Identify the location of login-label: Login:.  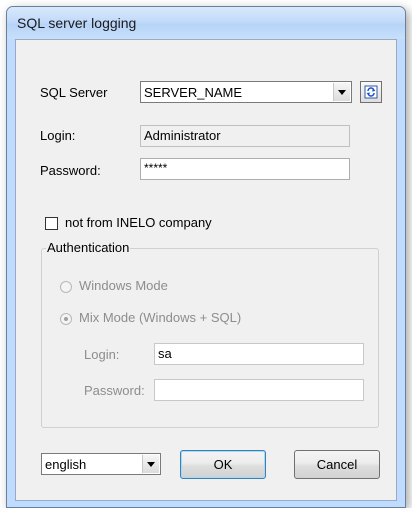
(58, 135).